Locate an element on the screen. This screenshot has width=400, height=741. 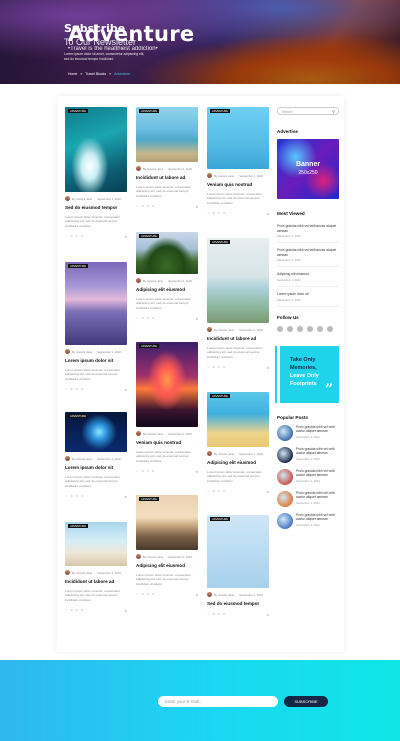
most-viewed-item: Adipicing elit eiusmod September 1, 2022 is located at coordinates (308, 279).